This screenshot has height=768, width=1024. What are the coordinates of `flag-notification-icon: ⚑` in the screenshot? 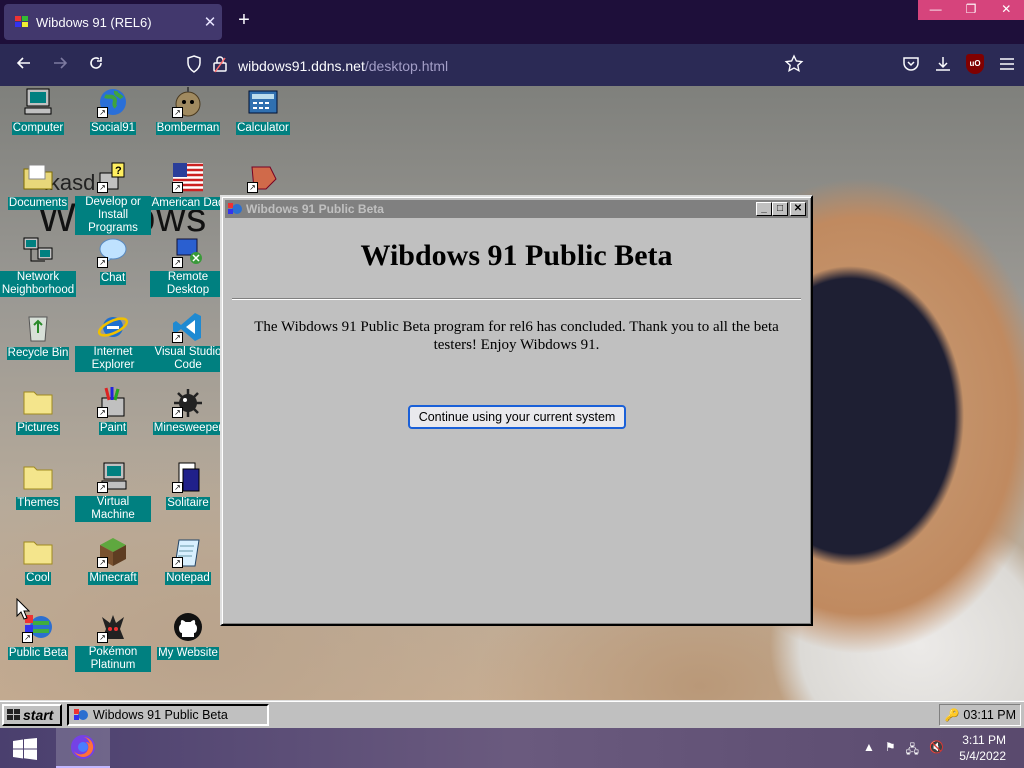 It's located at (890, 750).